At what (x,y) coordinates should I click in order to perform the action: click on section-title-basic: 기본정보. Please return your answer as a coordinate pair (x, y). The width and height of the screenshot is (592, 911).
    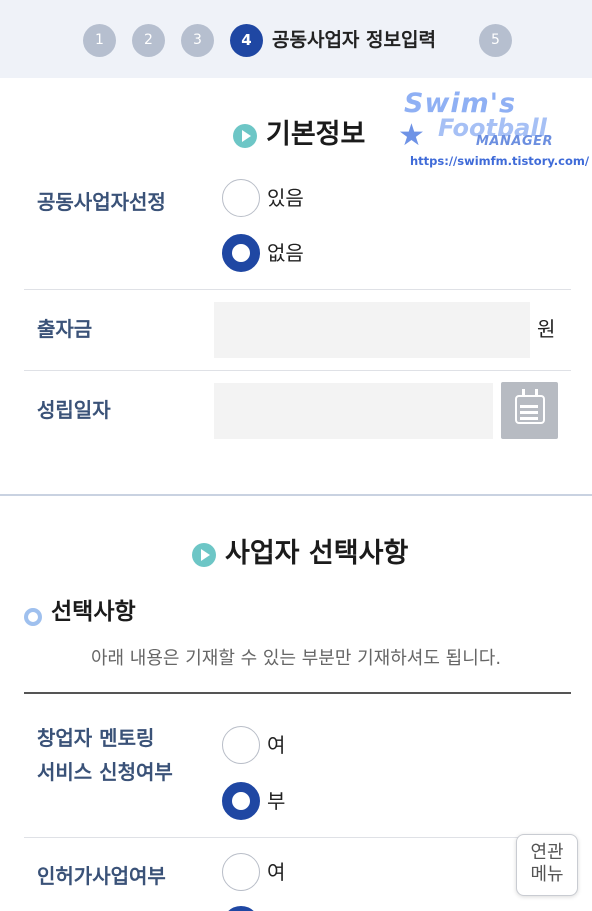
    Looking at the image, I should click on (316, 134).